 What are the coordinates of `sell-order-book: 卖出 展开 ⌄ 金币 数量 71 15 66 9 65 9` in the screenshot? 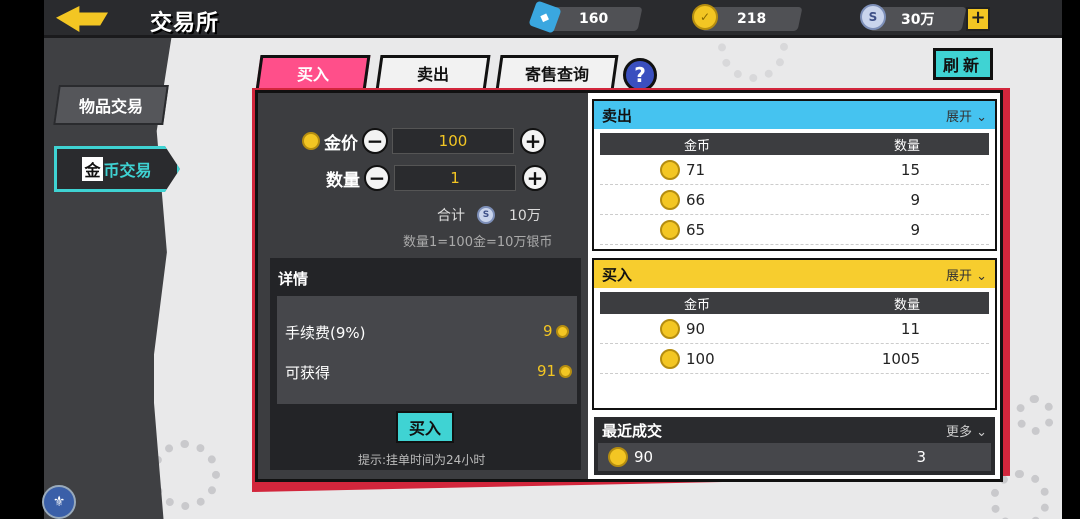 It's located at (794, 175).